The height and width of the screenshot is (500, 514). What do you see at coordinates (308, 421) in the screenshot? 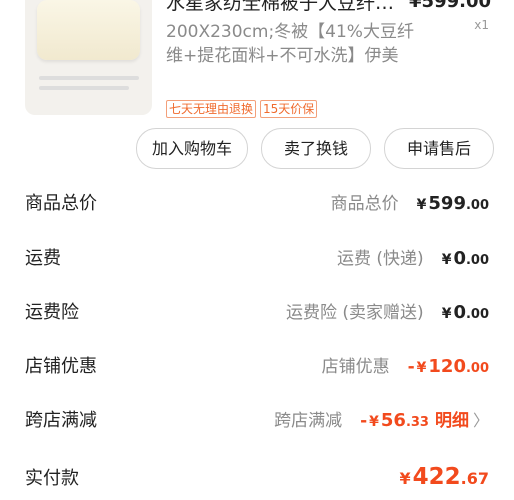
I see `row-desc: 跨店满减` at bounding box center [308, 421].